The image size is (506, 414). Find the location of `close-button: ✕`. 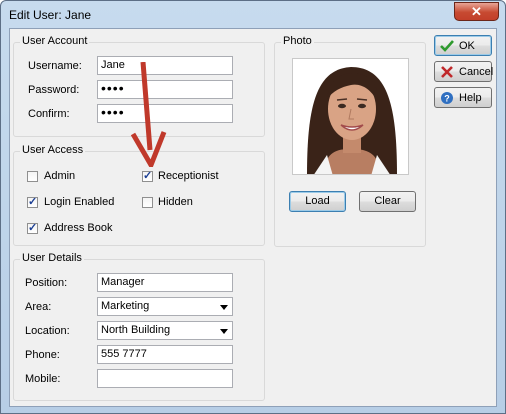

close-button: ✕ is located at coordinates (476, 11).